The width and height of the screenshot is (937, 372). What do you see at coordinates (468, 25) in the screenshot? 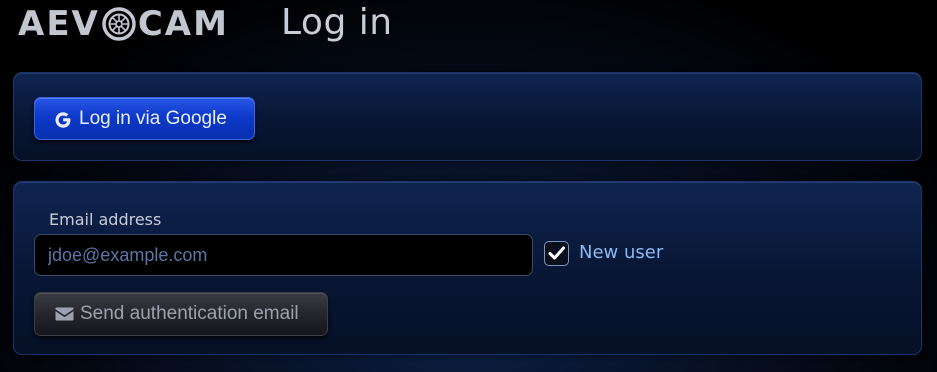
I see `page-header: AEV CAM Log in` at bounding box center [468, 25].